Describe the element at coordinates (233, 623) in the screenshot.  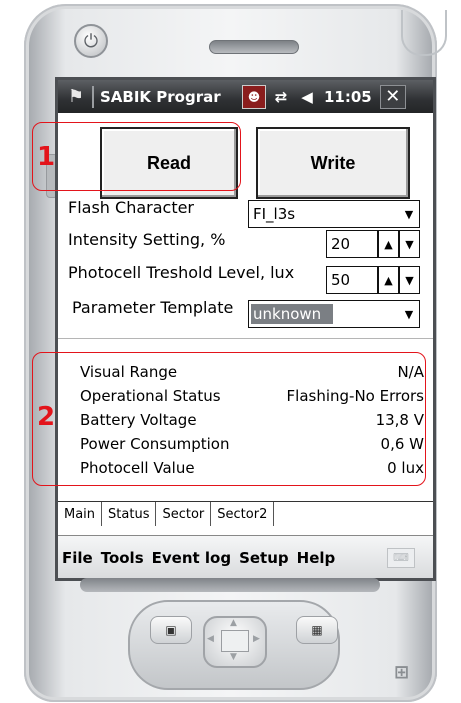
I see `dpad-up-icon: ▲` at that location.